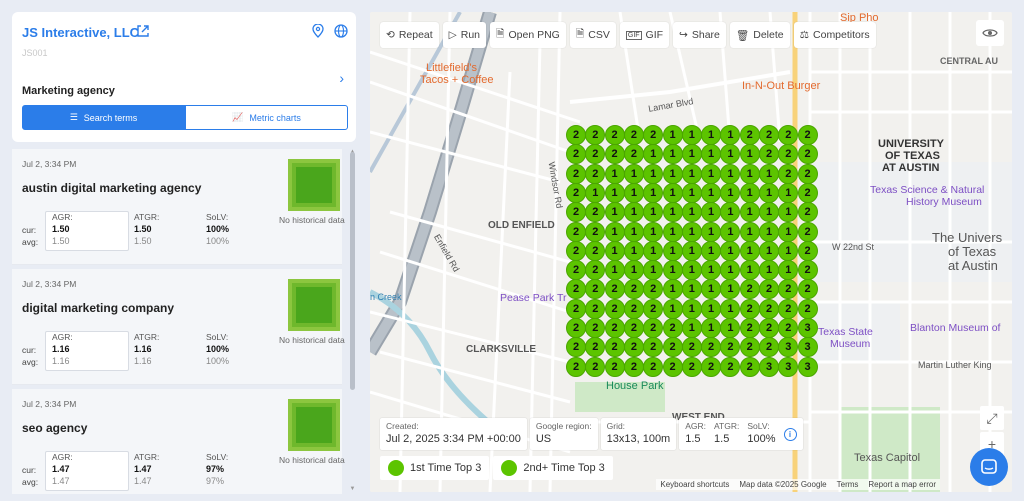 Image resolution: width=1024 pixels, height=501 pixels. Describe the element at coordinates (887, 458) in the screenshot. I see `poi-texas-capitol: Texas Capitol` at that location.